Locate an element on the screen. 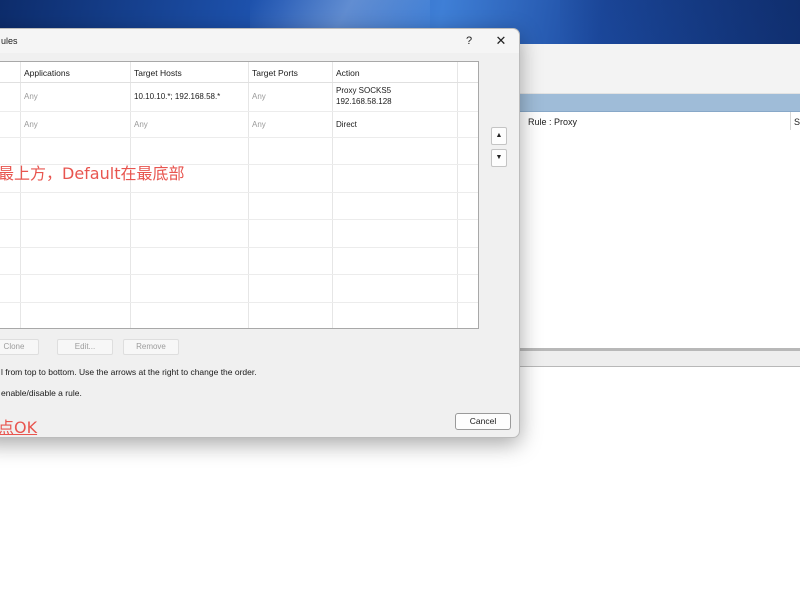 This screenshot has height=600, width=800. header-divider is located at coordinates (239, 82).